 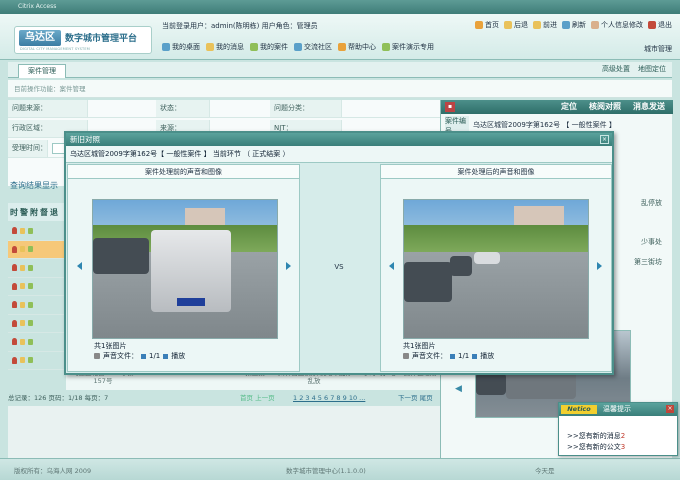 What do you see at coordinates (537, 25) in the screenshot?
I see `forward-icon` at bounding box center [537, 25].